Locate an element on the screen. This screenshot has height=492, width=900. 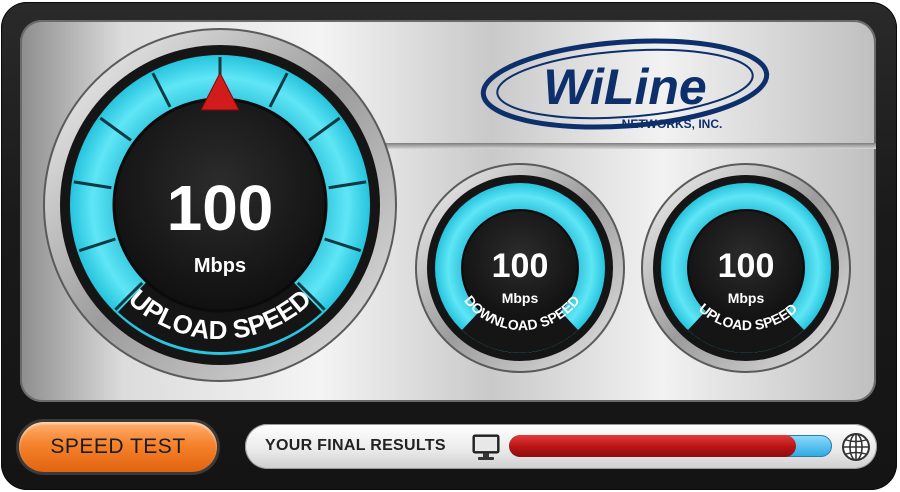
results-label: YOUR FINAL RESULTS is located at coordinates (355, 445).